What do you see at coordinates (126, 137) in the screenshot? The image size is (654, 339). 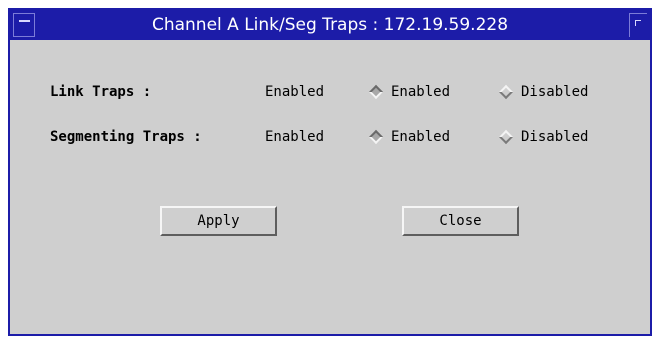 I see `segmenting-traps-label: Segmenting Traps :` at bounding box center [126, 137].